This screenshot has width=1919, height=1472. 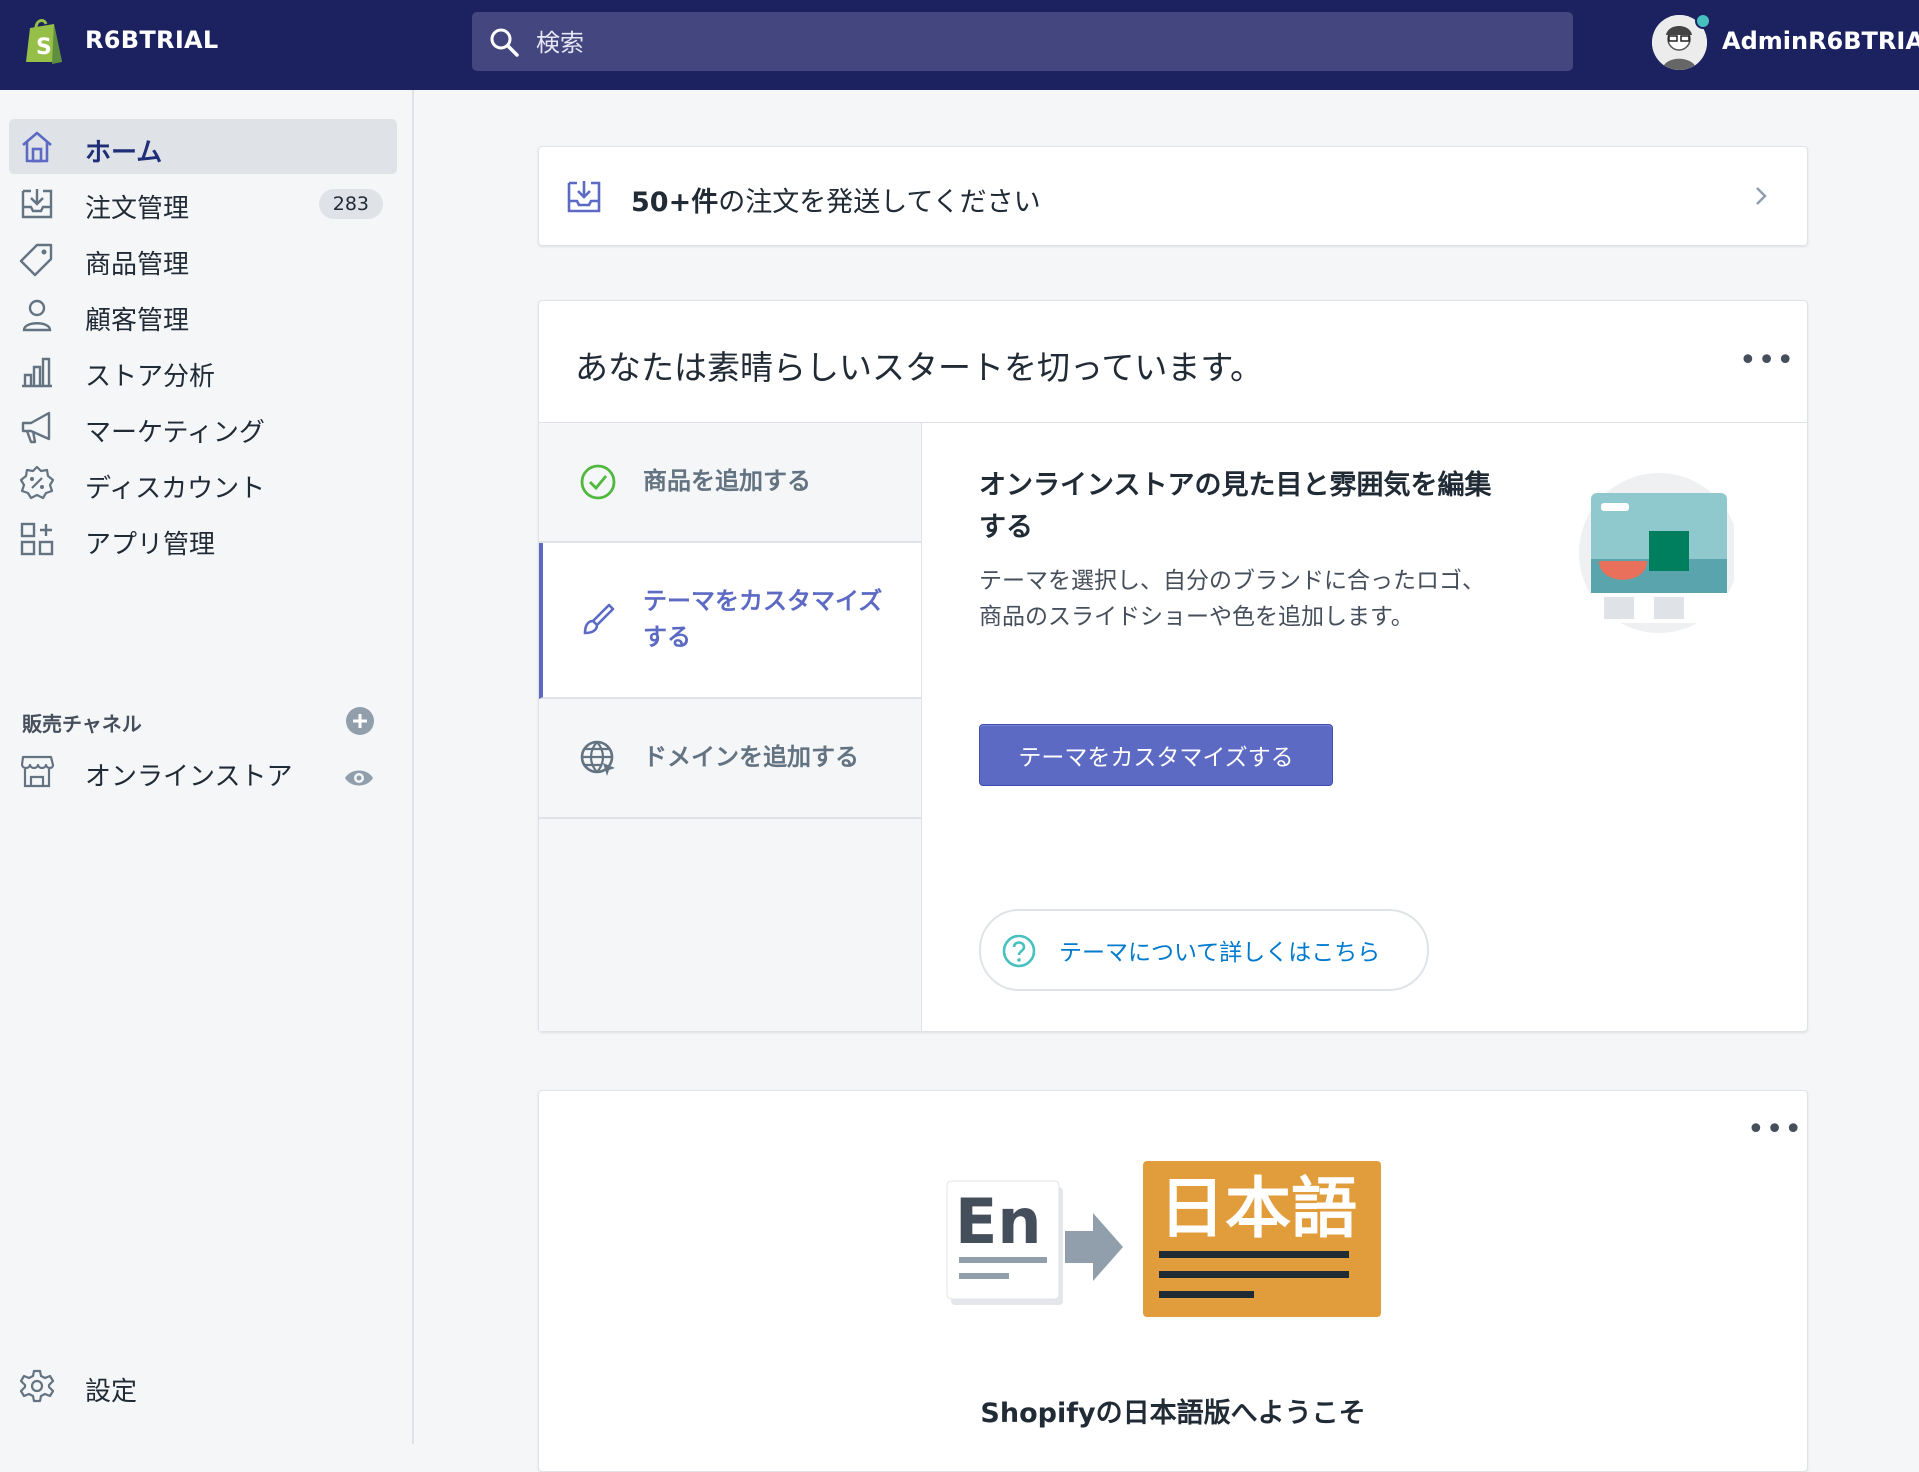 I want to click on sidebar-item-apps: アプリ管理, so click(x=203, y=538).